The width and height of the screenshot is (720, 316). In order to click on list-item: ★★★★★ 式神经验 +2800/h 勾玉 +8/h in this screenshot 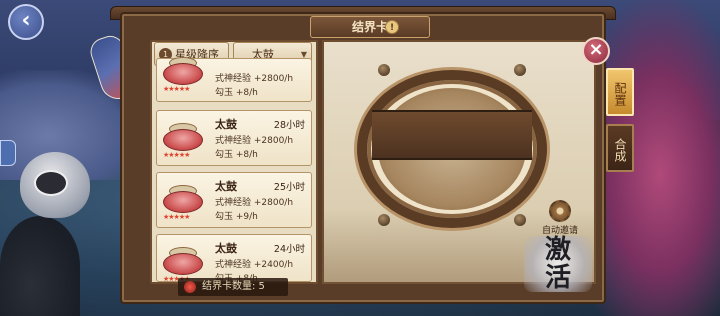, I will do `click(234, 79)`.